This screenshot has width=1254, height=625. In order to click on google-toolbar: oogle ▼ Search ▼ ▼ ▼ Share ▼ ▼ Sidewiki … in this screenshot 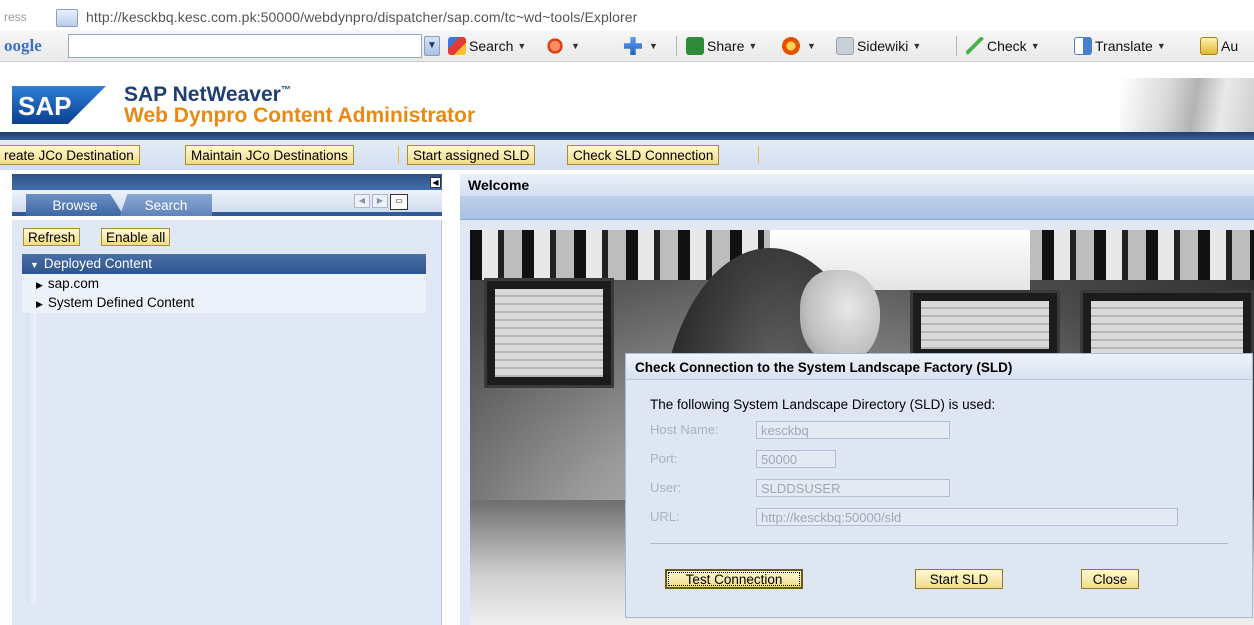, I will do `click(627, 46)`.